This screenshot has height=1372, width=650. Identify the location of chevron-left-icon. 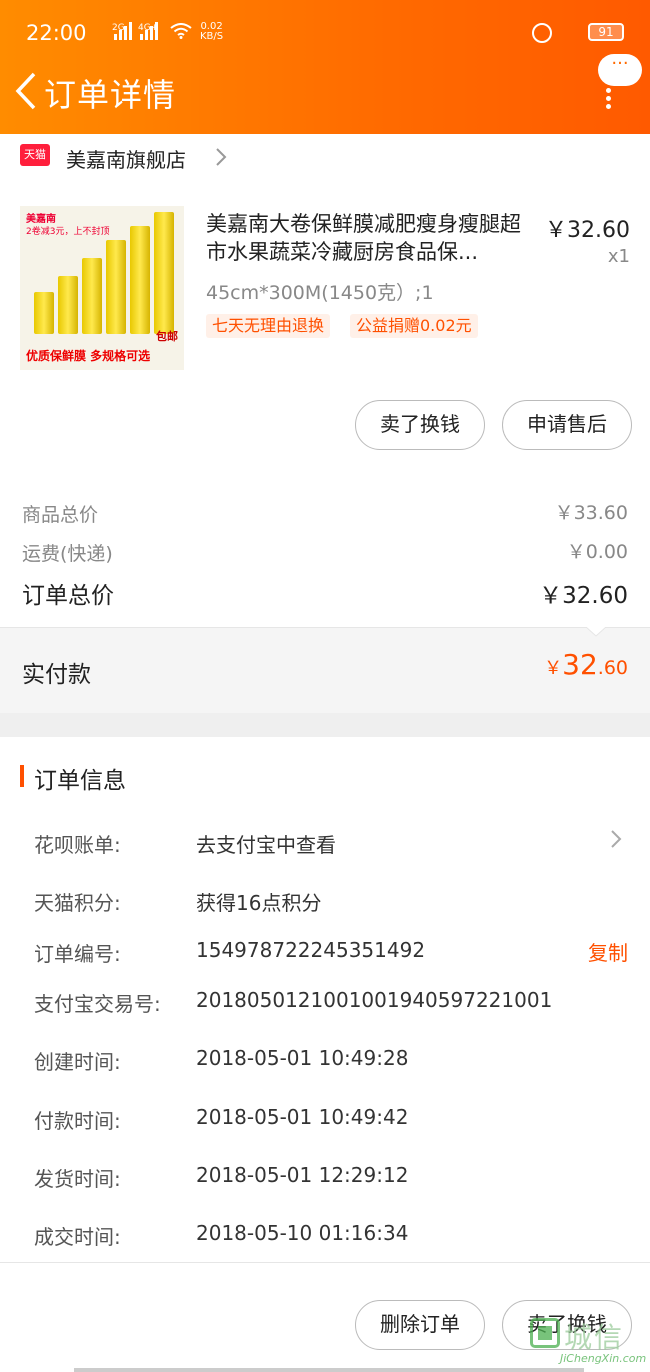
(25, 91).